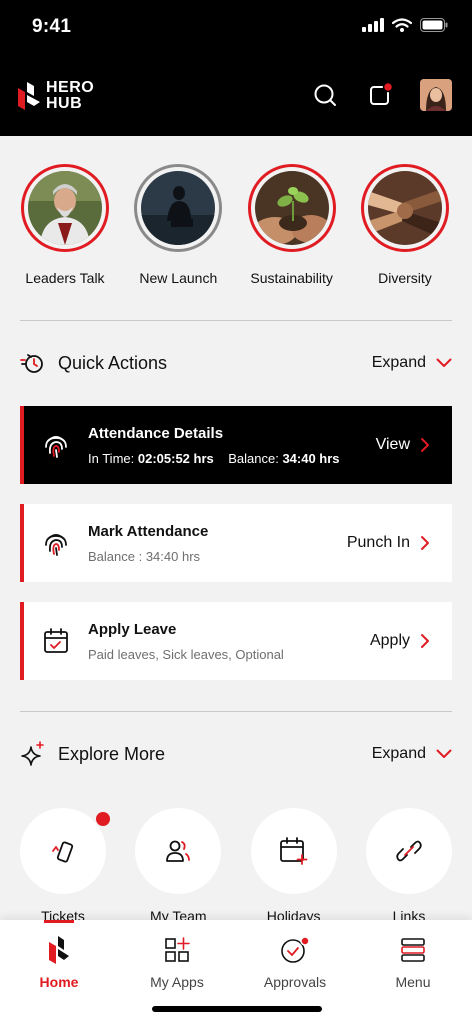 This screenshot has height=1024, width=472. Describe the element at coordinates (186, 654) in the screenshot. I see `card-subtitle: Paid leaves, Sick leaves, Optional` at that location.